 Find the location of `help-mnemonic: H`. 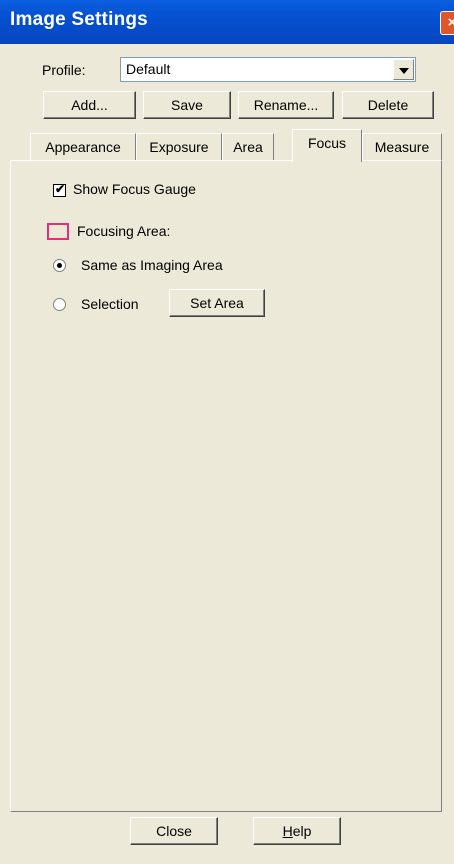

help-mnemonic: H is located at coordinates (287, 831).